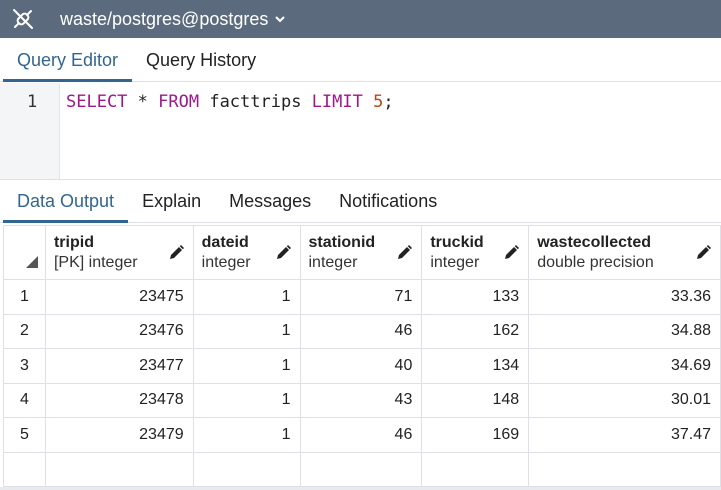  Describe the element at coordinates (66, 59) in the screenshot. I see `tab-query-editor: Query Editor` at that location.